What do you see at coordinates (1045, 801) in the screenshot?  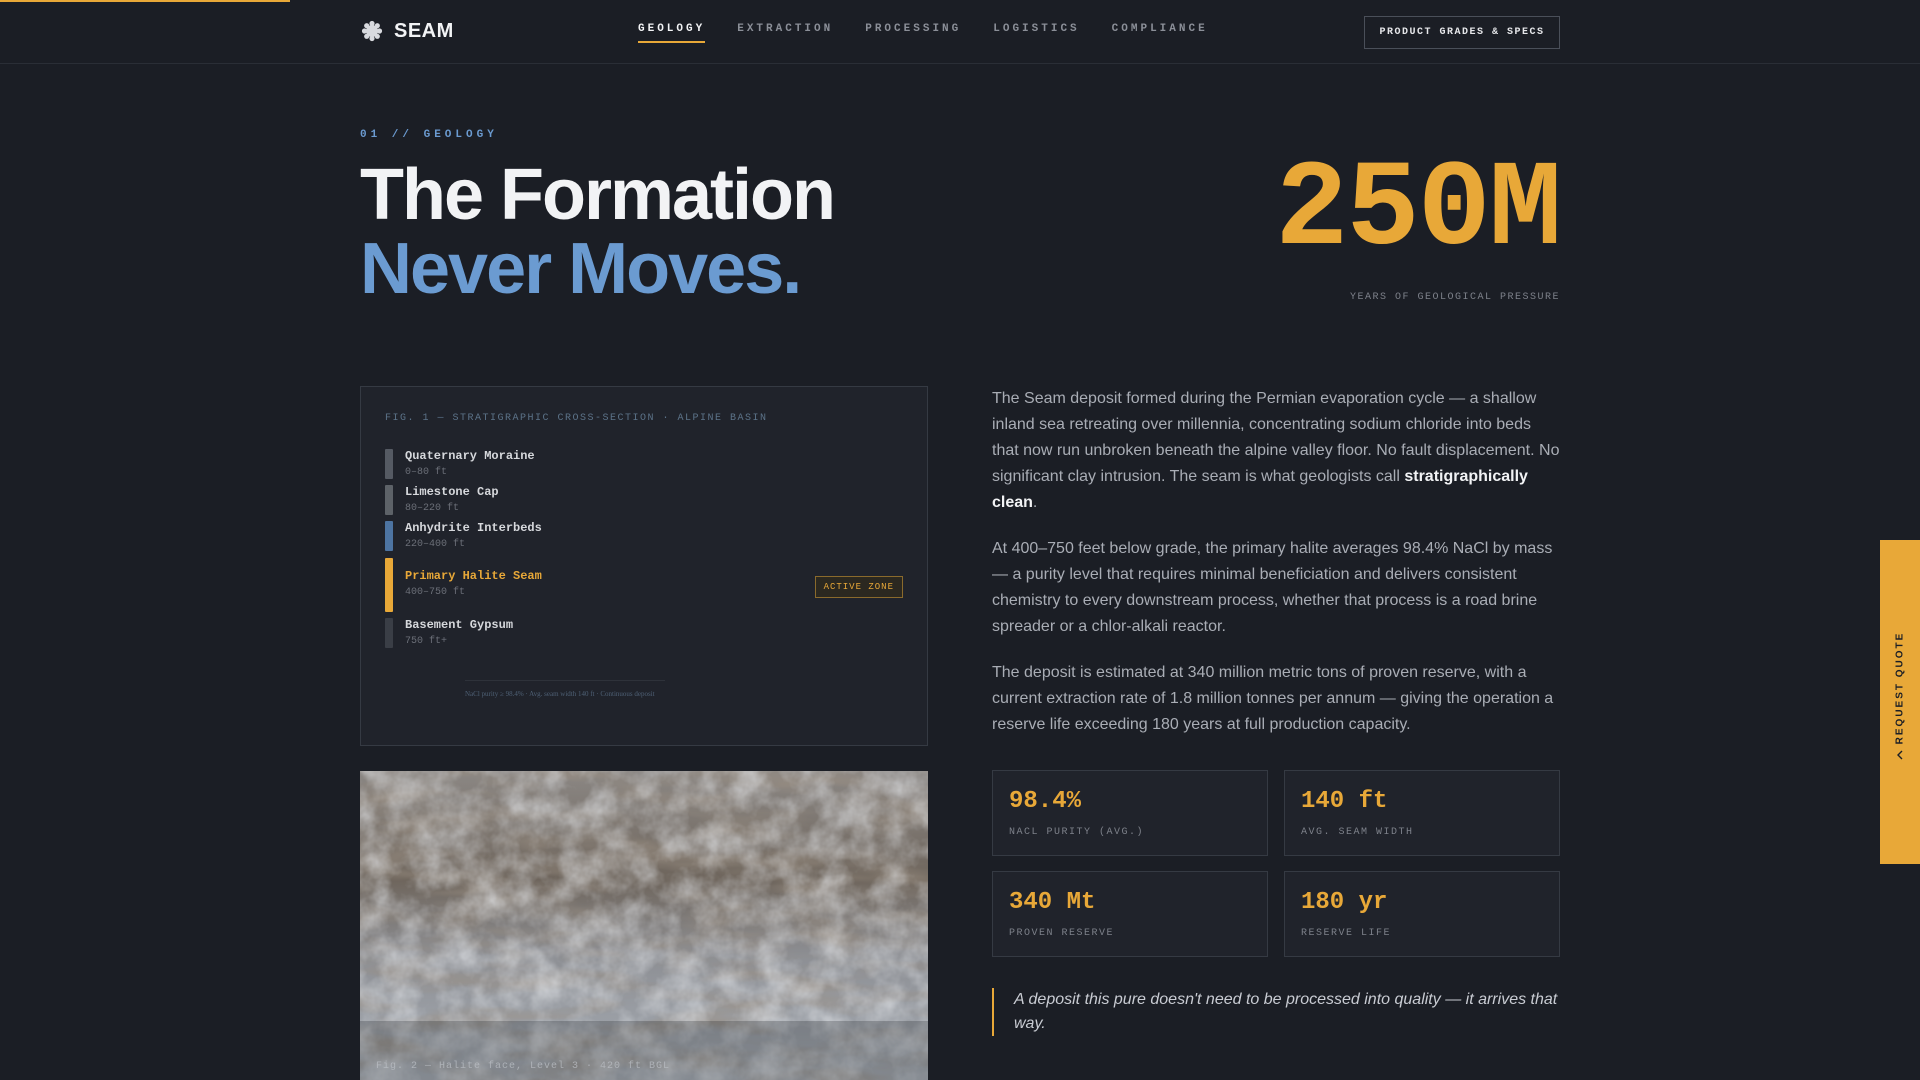 I see `stat-value: 98.4%` at bounding box center [1045, 801].